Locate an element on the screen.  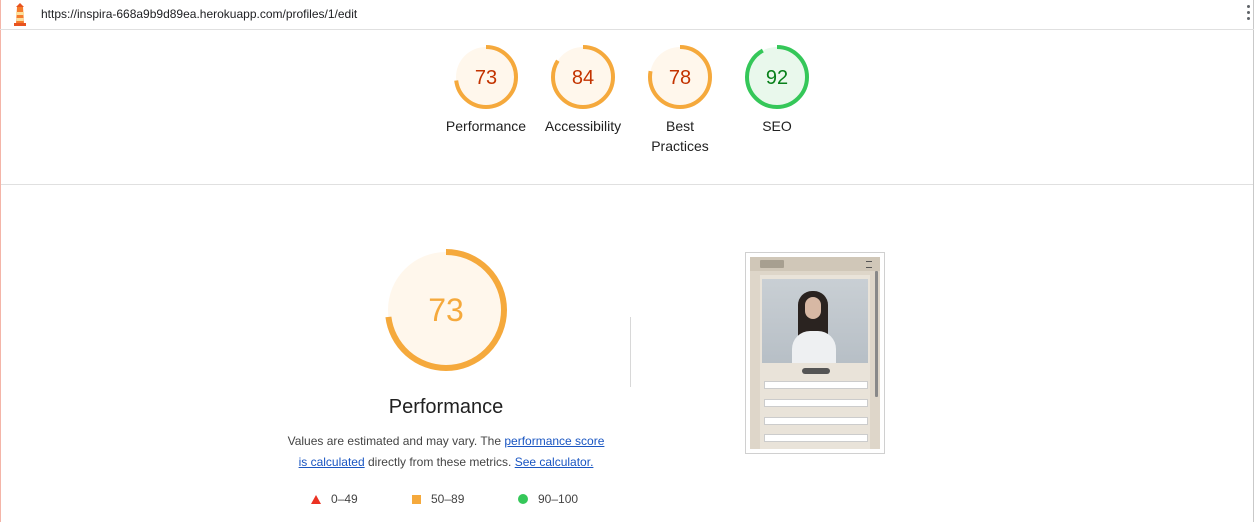
legend-average-range: 50–89 is located at coordinates (448, 499).